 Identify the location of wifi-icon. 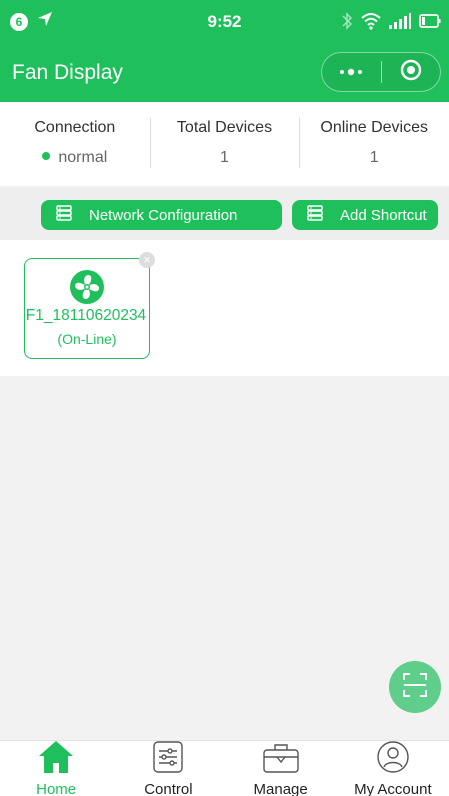
(371, 23).